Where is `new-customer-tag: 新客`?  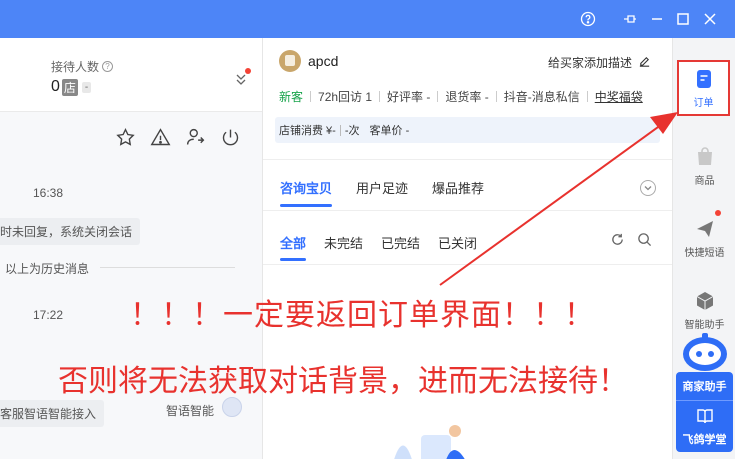 new-customer-tag: 新客 is located at coordinates (291, 97).